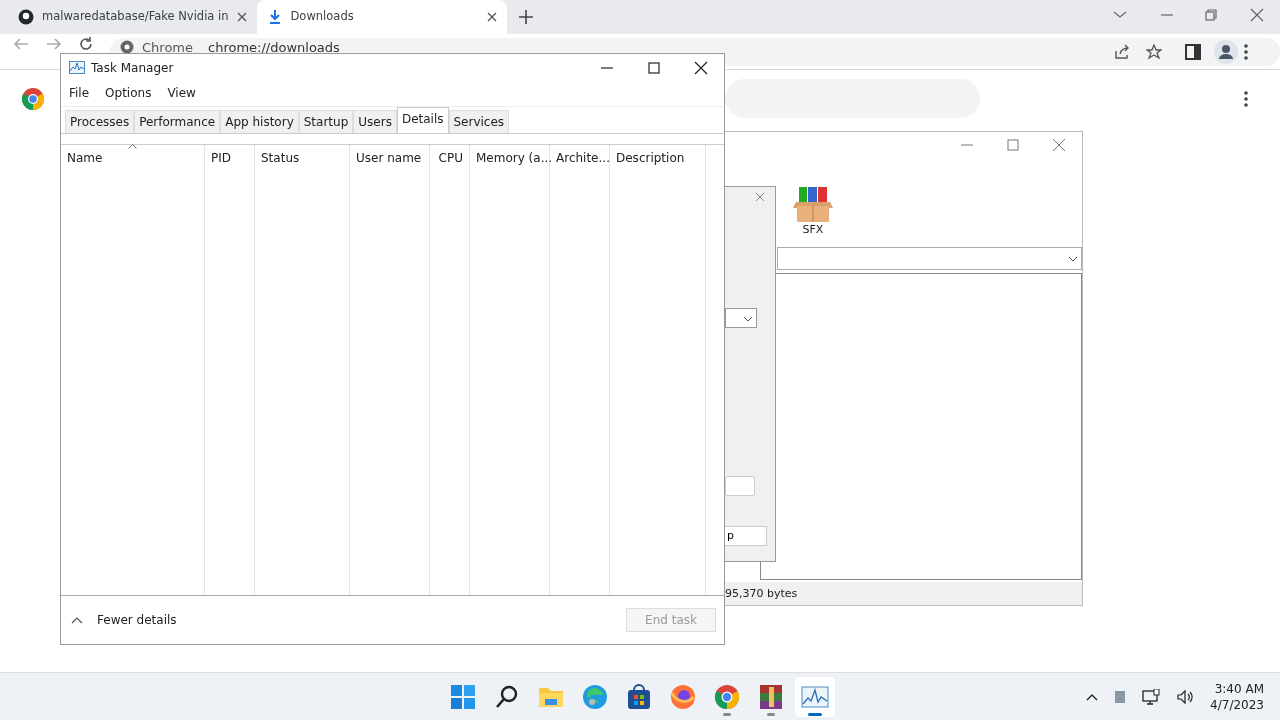 The image size is (1280, 720). What do you see at coordinates (683, 696) in the screenshot?
I see `firefox-icon` at bounding box center [683, 696].